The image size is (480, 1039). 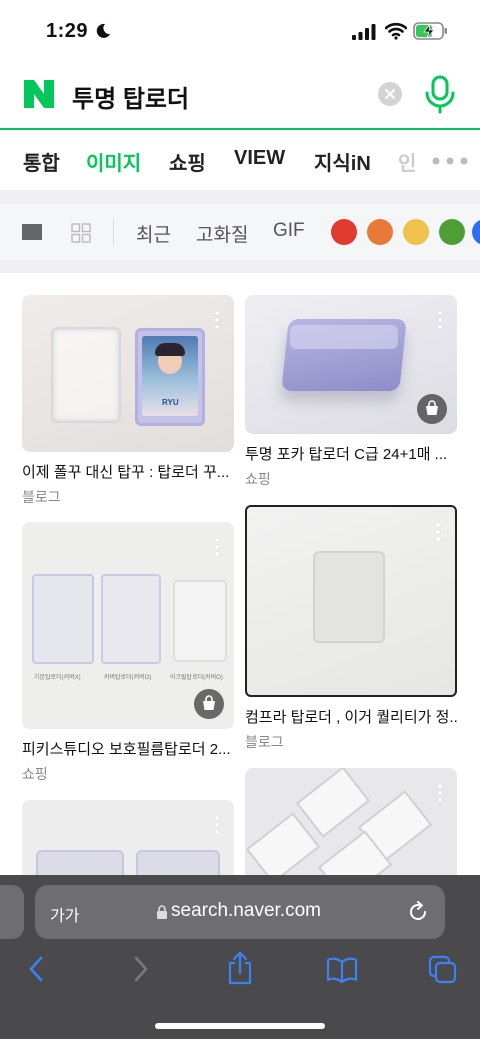 I want to click on share-icon, so click(x=240, y=968).